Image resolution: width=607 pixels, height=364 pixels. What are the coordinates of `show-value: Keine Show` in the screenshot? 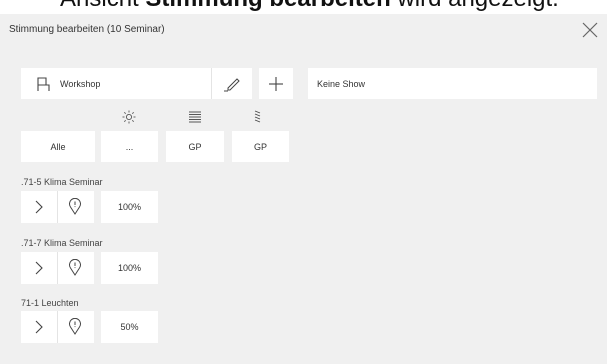 It's located at (341, 84).